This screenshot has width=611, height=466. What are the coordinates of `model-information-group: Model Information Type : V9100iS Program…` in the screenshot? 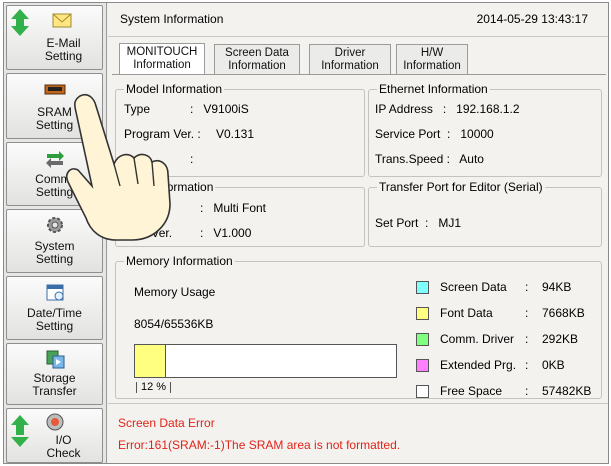 It's located at (240, 129).